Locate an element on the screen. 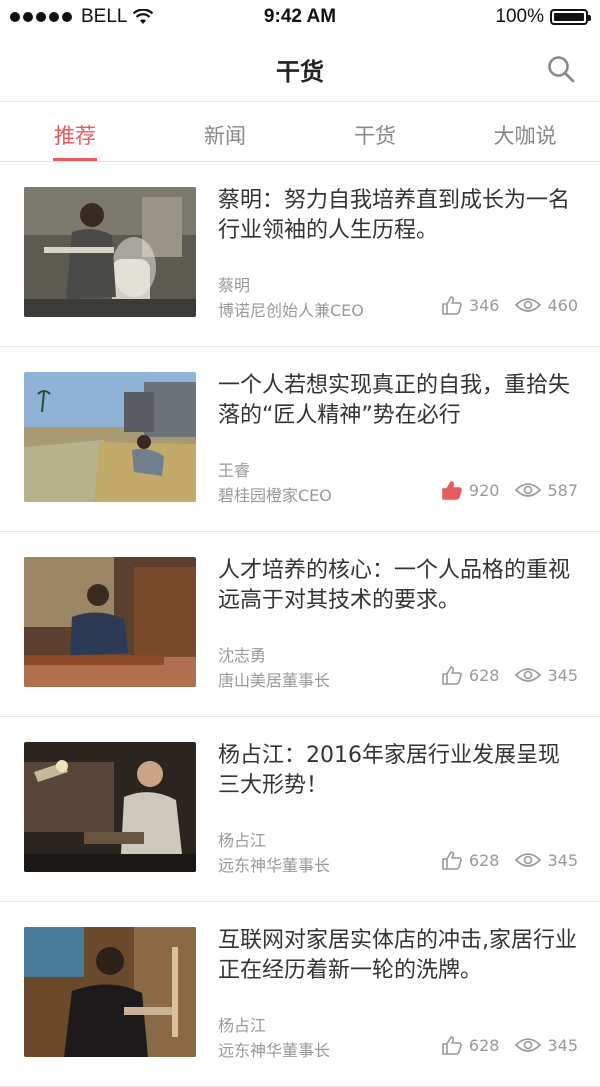 This screenshot has width=600, height=1087. navigation-bar: 干货 is located at coordinates (300, 68).